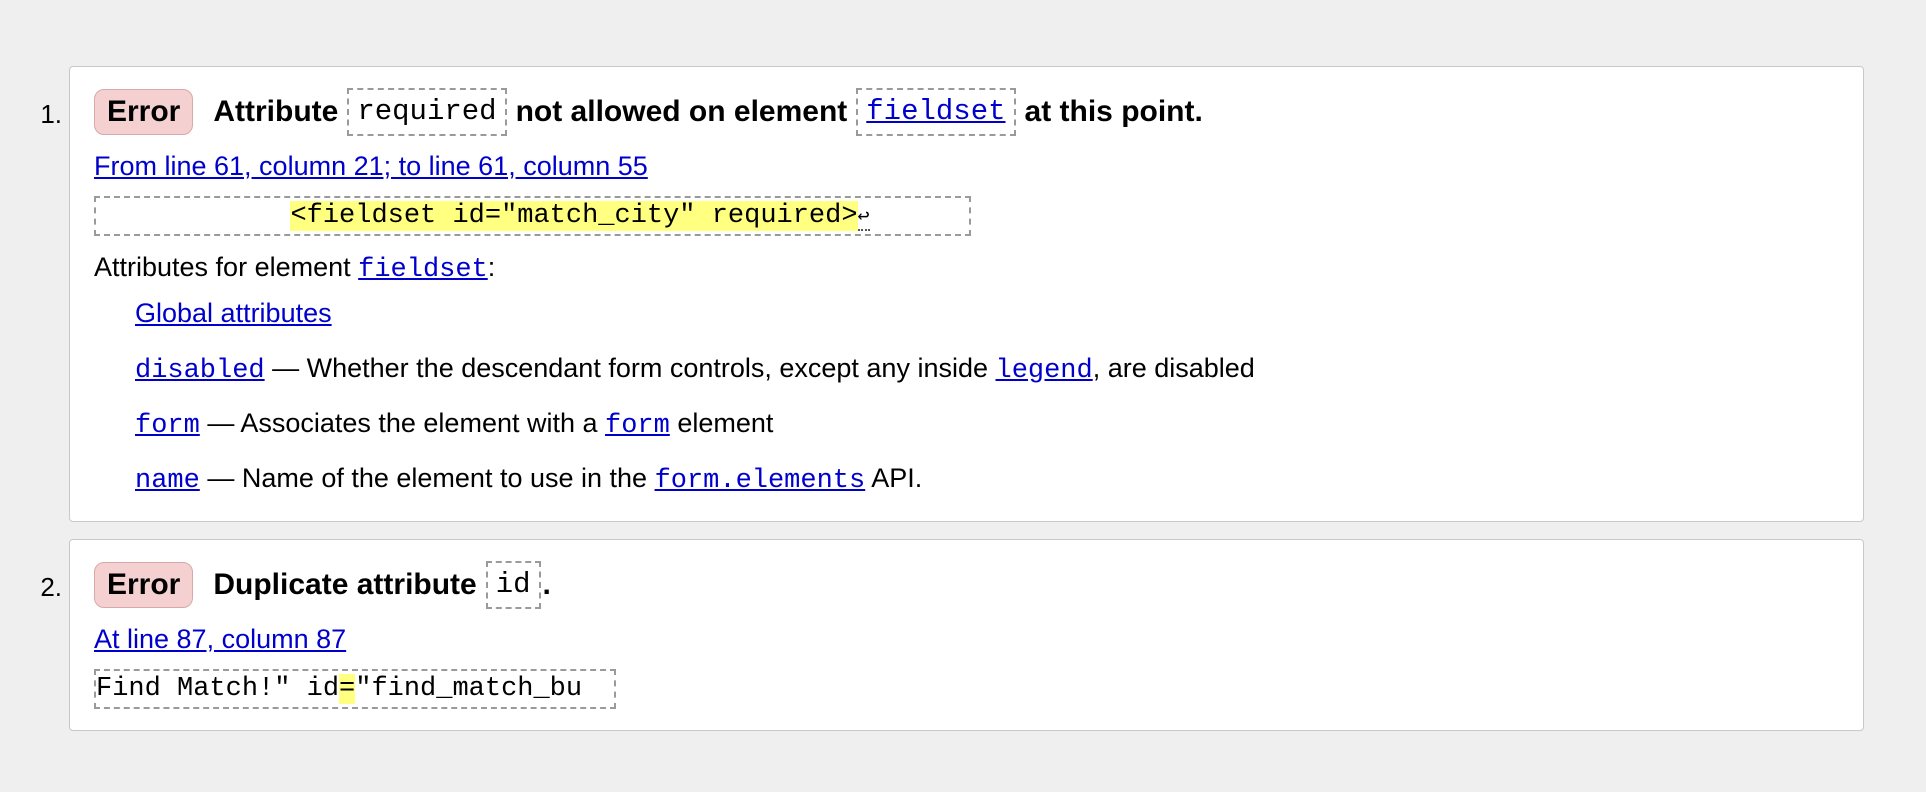 The height and width of the screenshot is (792, 1926). What do you see at coordinates (574, 216) in the screenshot?
I see `extract-highlight: <fieldset id="match_city" required>` at bounding box center [574, 216].